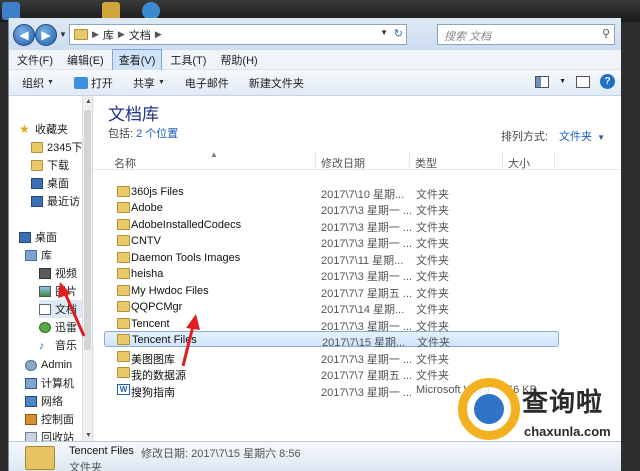 This screenshot has height=471, width=640. What do you see at coordinates (147, 274) in the screenshot?
I see `file-name: heisha` at bounding box center [147, 274].